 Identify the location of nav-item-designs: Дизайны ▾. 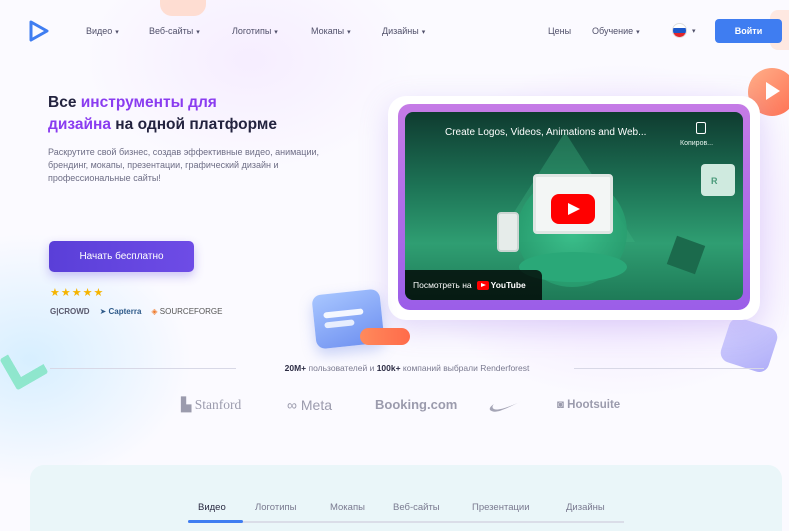
(403, 31).